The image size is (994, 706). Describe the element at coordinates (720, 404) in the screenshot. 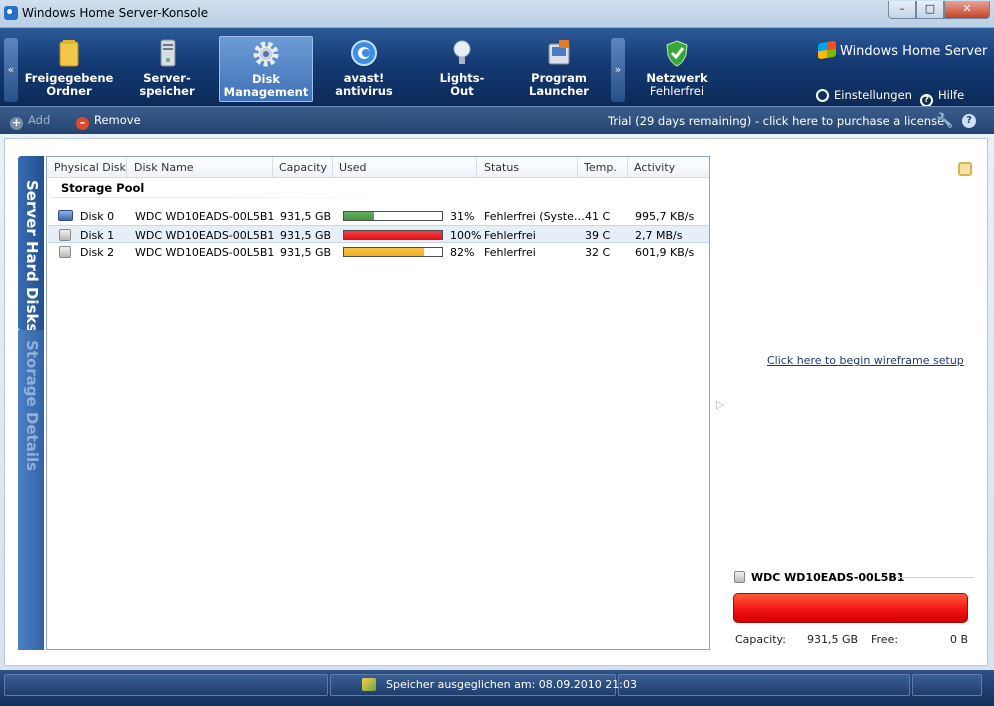

I see `collapse-arrow-icon: ▷` at that location.